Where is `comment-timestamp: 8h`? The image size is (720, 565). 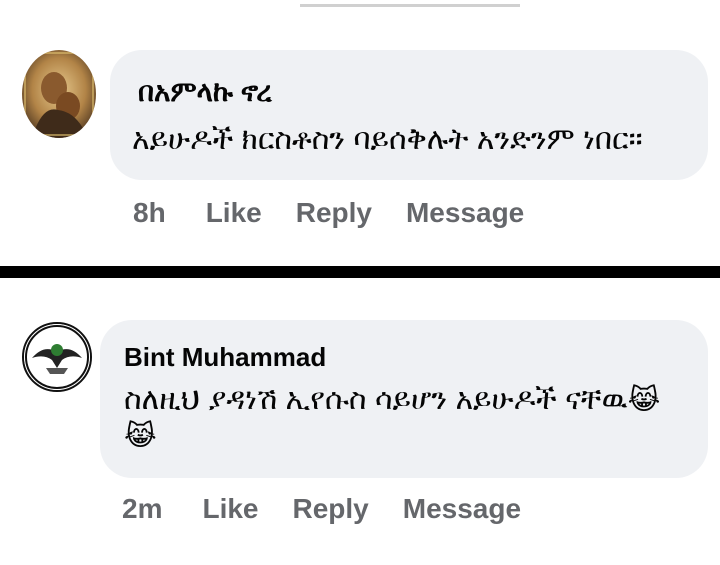
comment-timestamp: 8h is located at coordinates (149, 213).